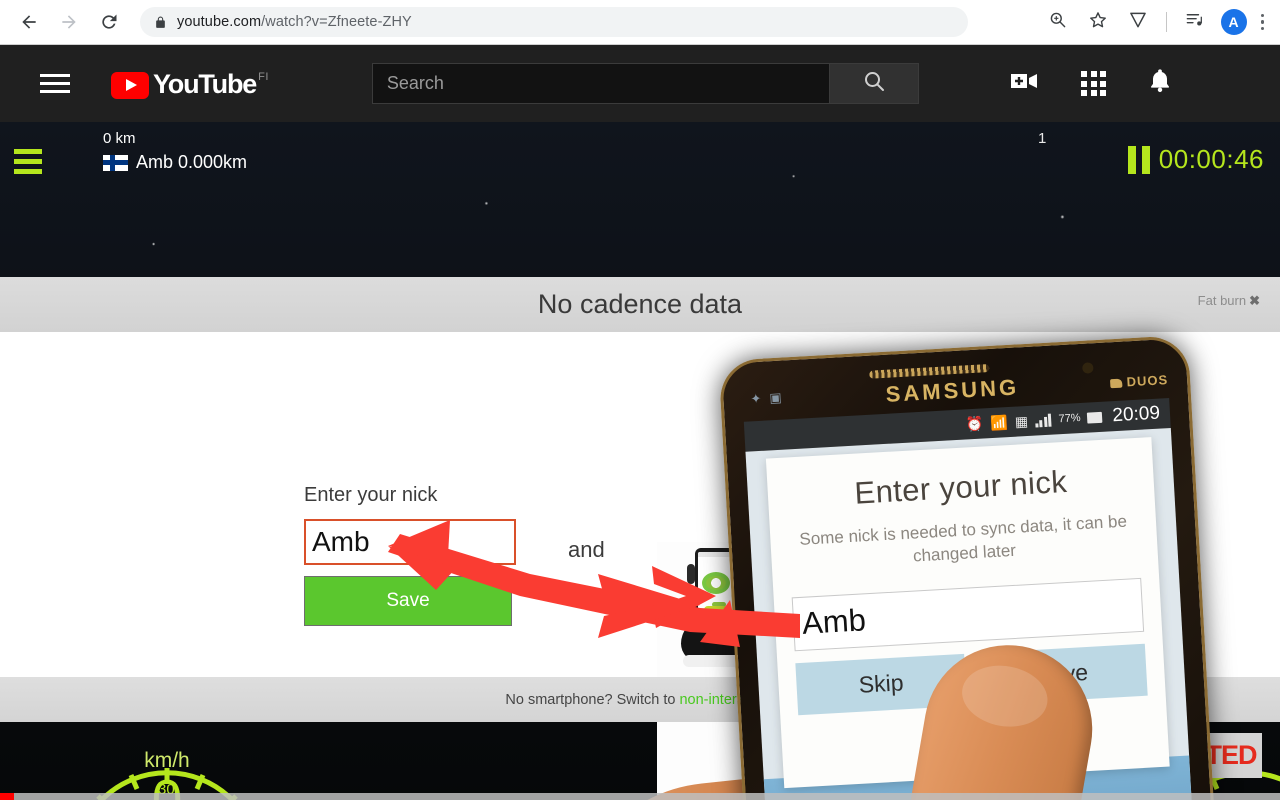 This screenshot has width=1280, height=800. What do you see at coordinates (336, 22) in the screenshot?
I see `url-path: /watch?v=Zfneete-ZHY` at bounding box center [336, 22].